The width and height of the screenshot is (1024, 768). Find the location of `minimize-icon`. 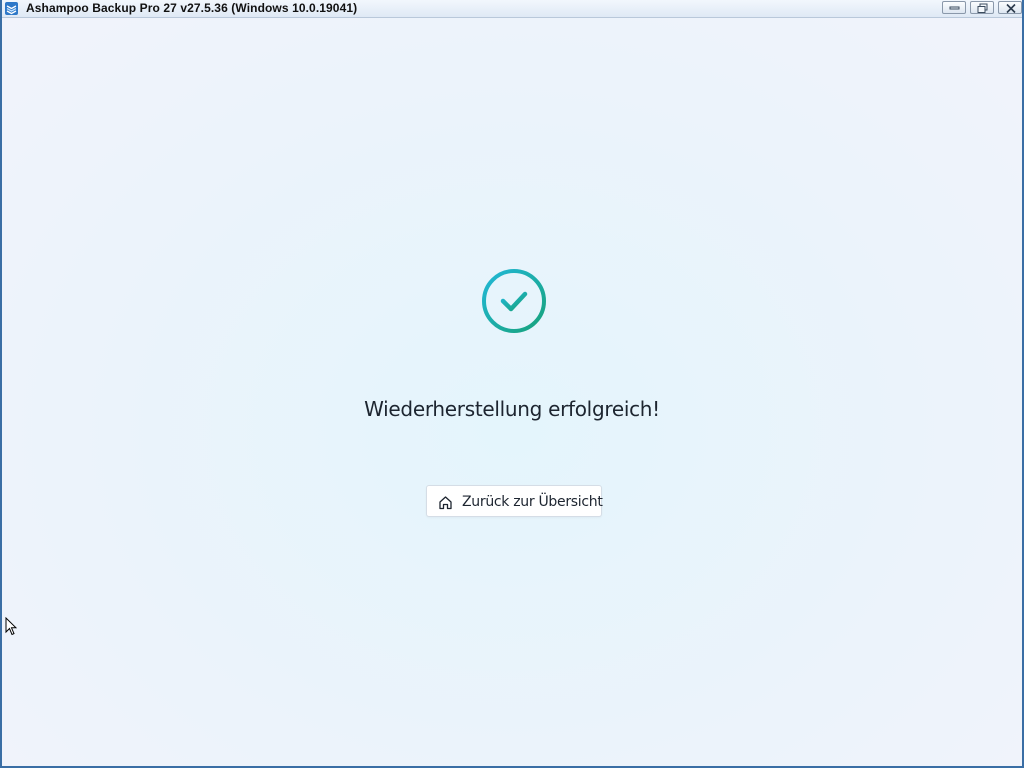

minimize-icon is located at coordinates (954, 8).